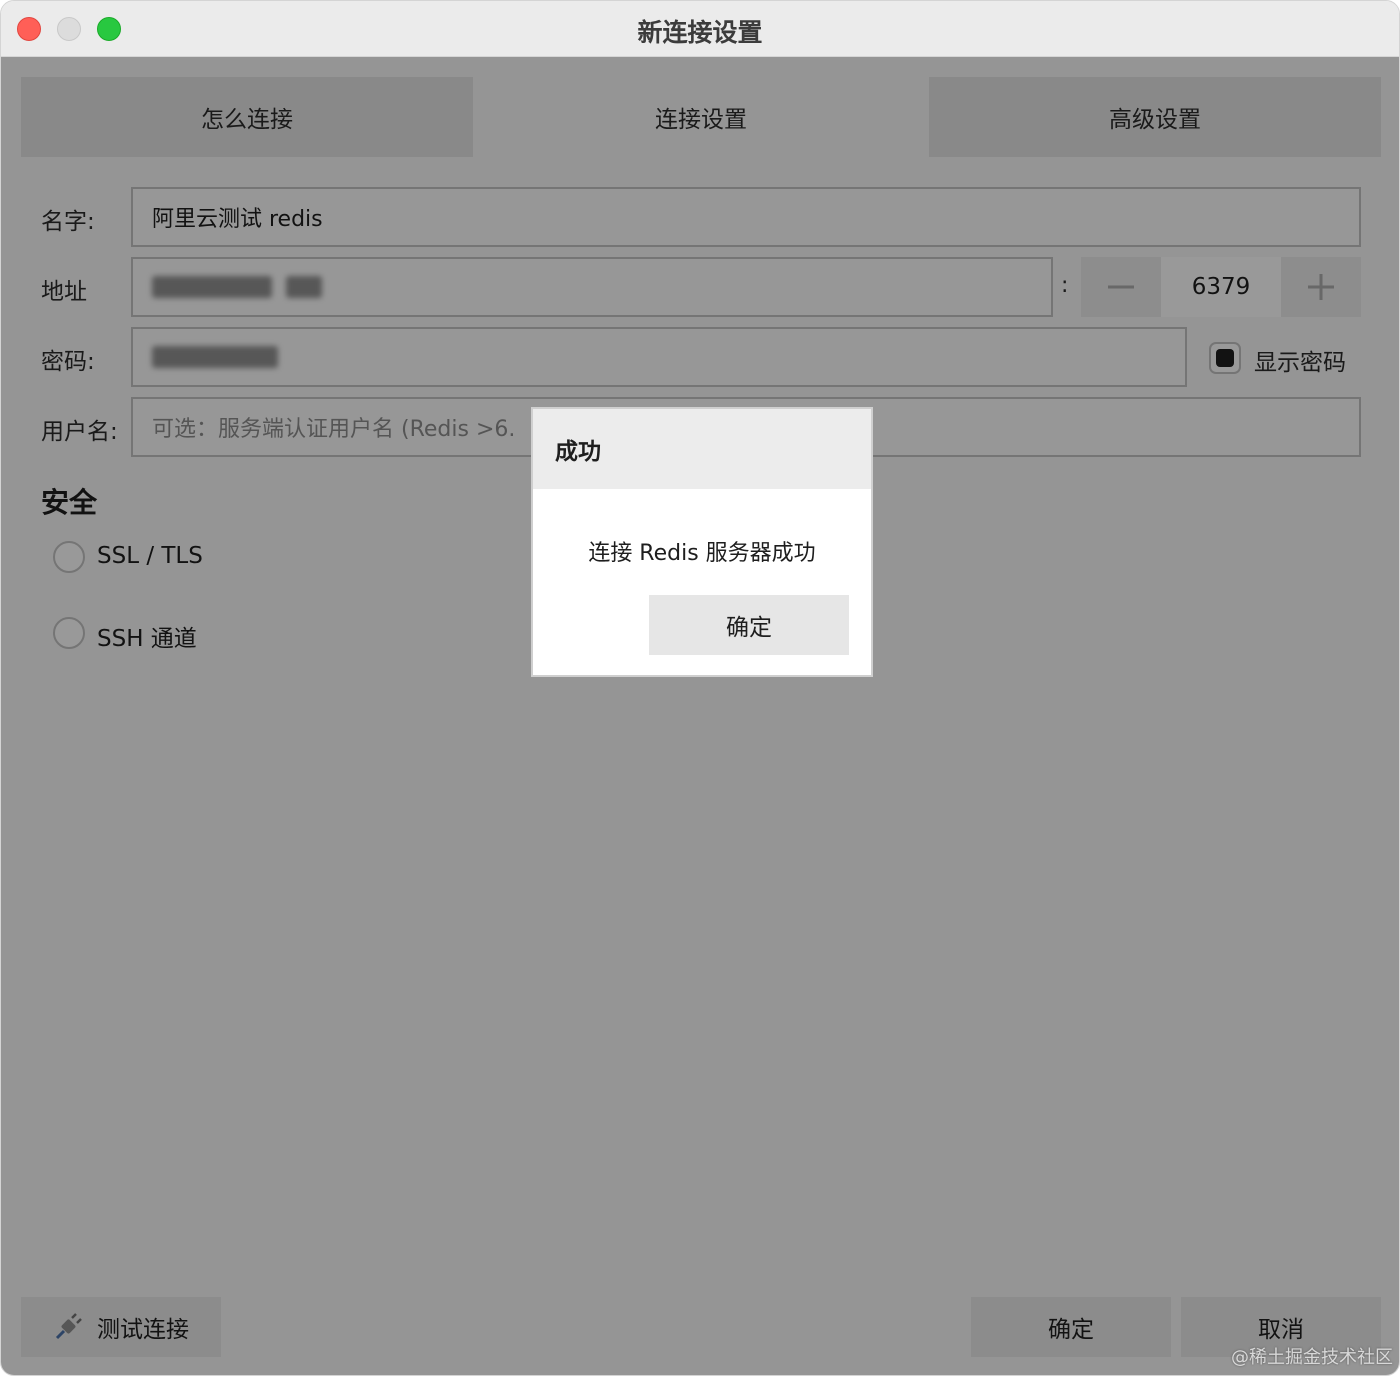 This screenshot has height=1376, width=1400. I want to click on dialog-ok-button: 确定, so click(749, 625).